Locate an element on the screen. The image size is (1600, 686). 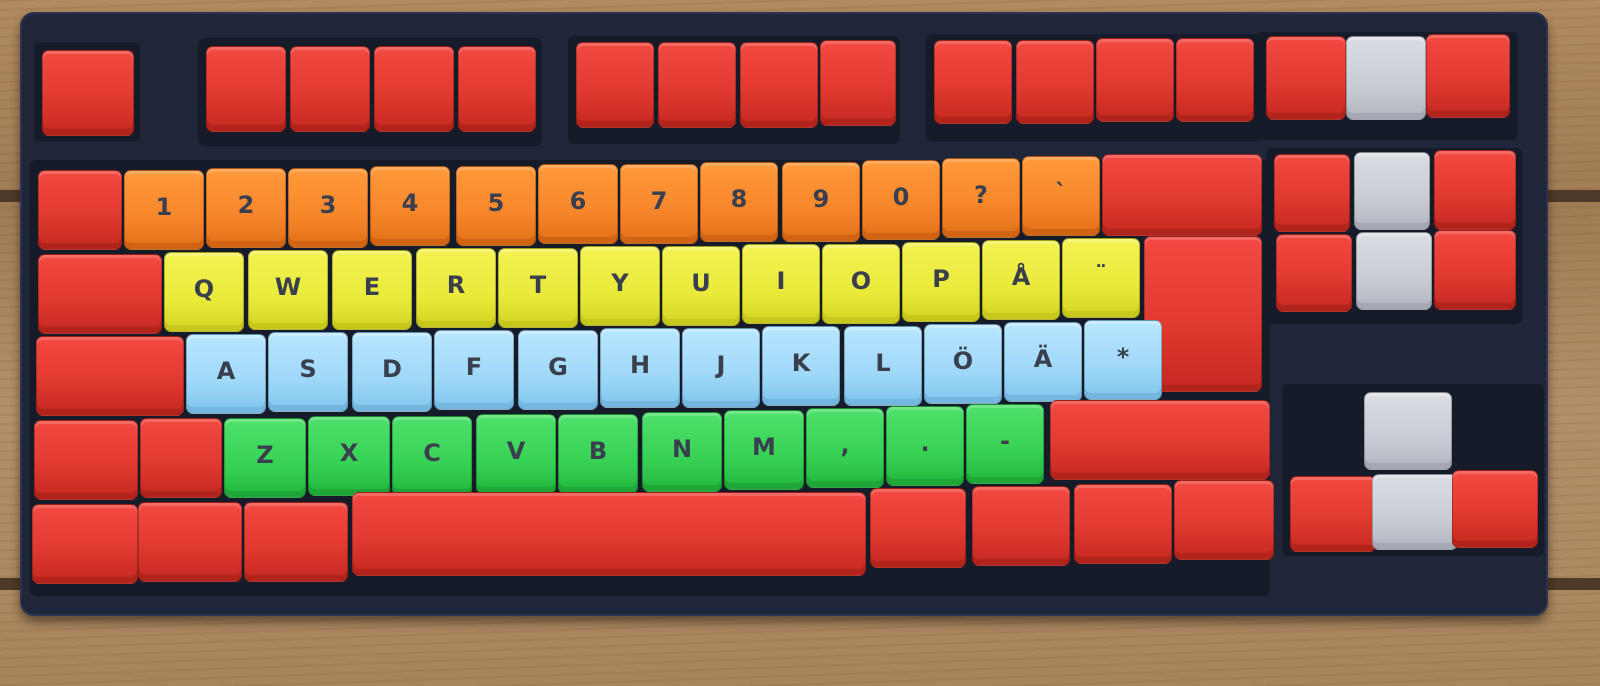
pause-key is located at coordinates (1468, 76).